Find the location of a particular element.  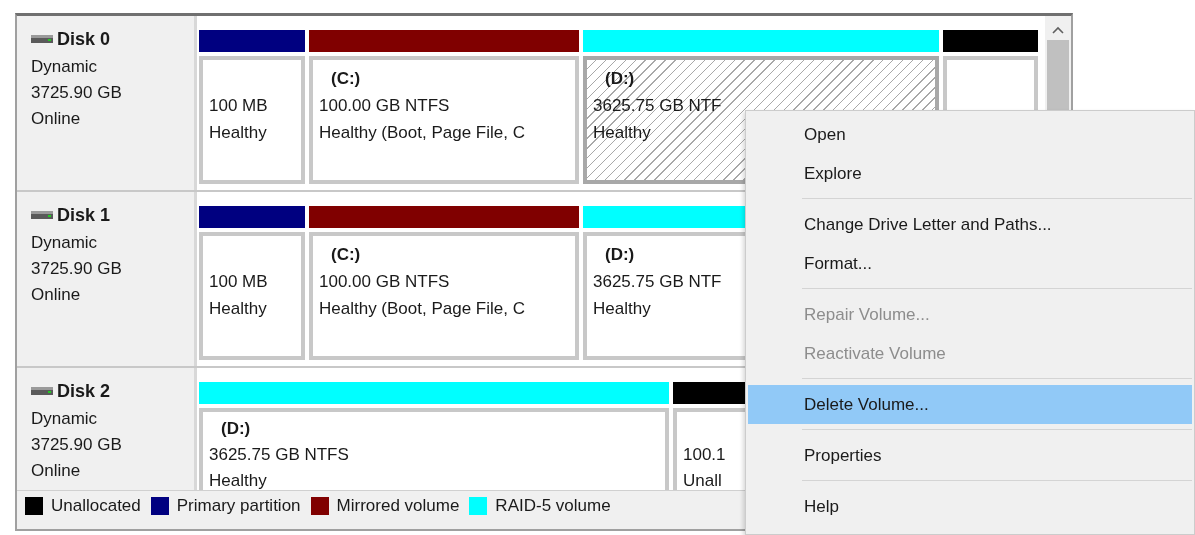

disk-name: Disk 2 is located at coordinates (84, 391).